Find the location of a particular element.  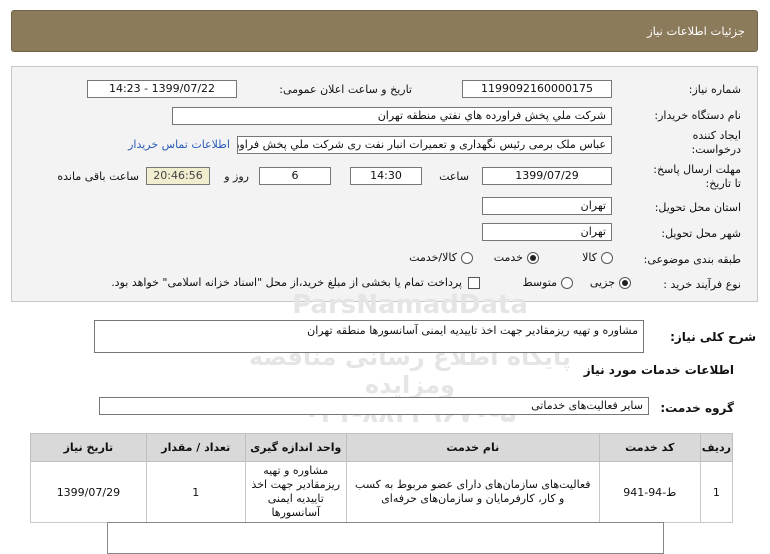

purchase-radio-minor is located at coordinates (625, 283).